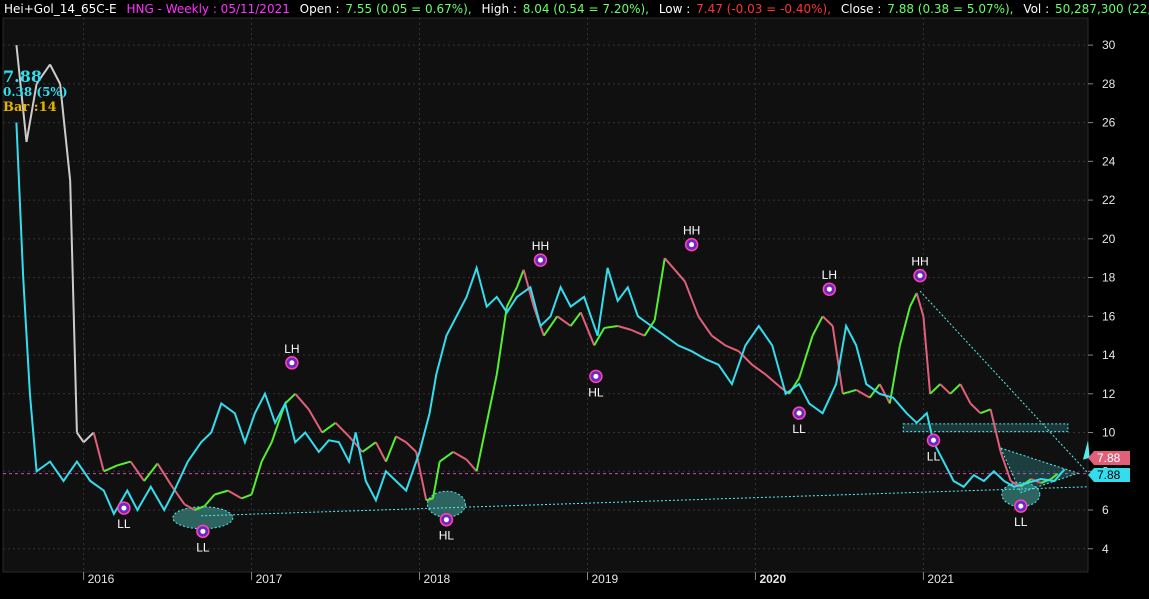  What do you see at coordinates (950, 9) in the screenshot?
I see `header-close-value: 7.88 (0.38 = 5.07%),` at bounding box center [950, 9].